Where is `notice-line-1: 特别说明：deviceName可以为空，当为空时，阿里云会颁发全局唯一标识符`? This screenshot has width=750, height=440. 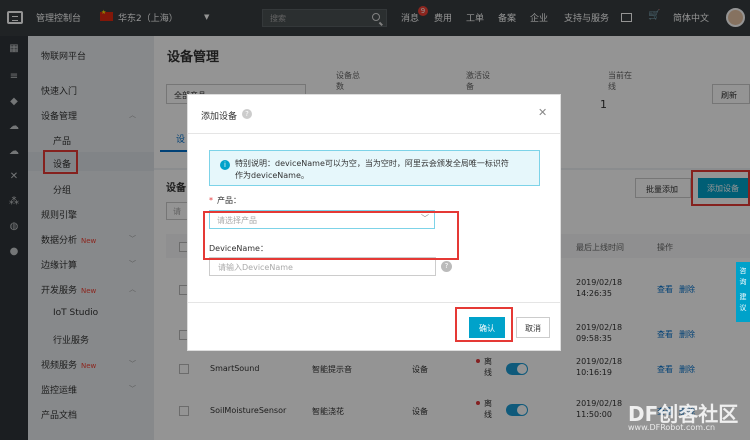 notice-line-1: 特别说明：deviceName可以为空，当为空时，阿里云会颁发全局唯一标识符 is located at coordinates (372, 163).